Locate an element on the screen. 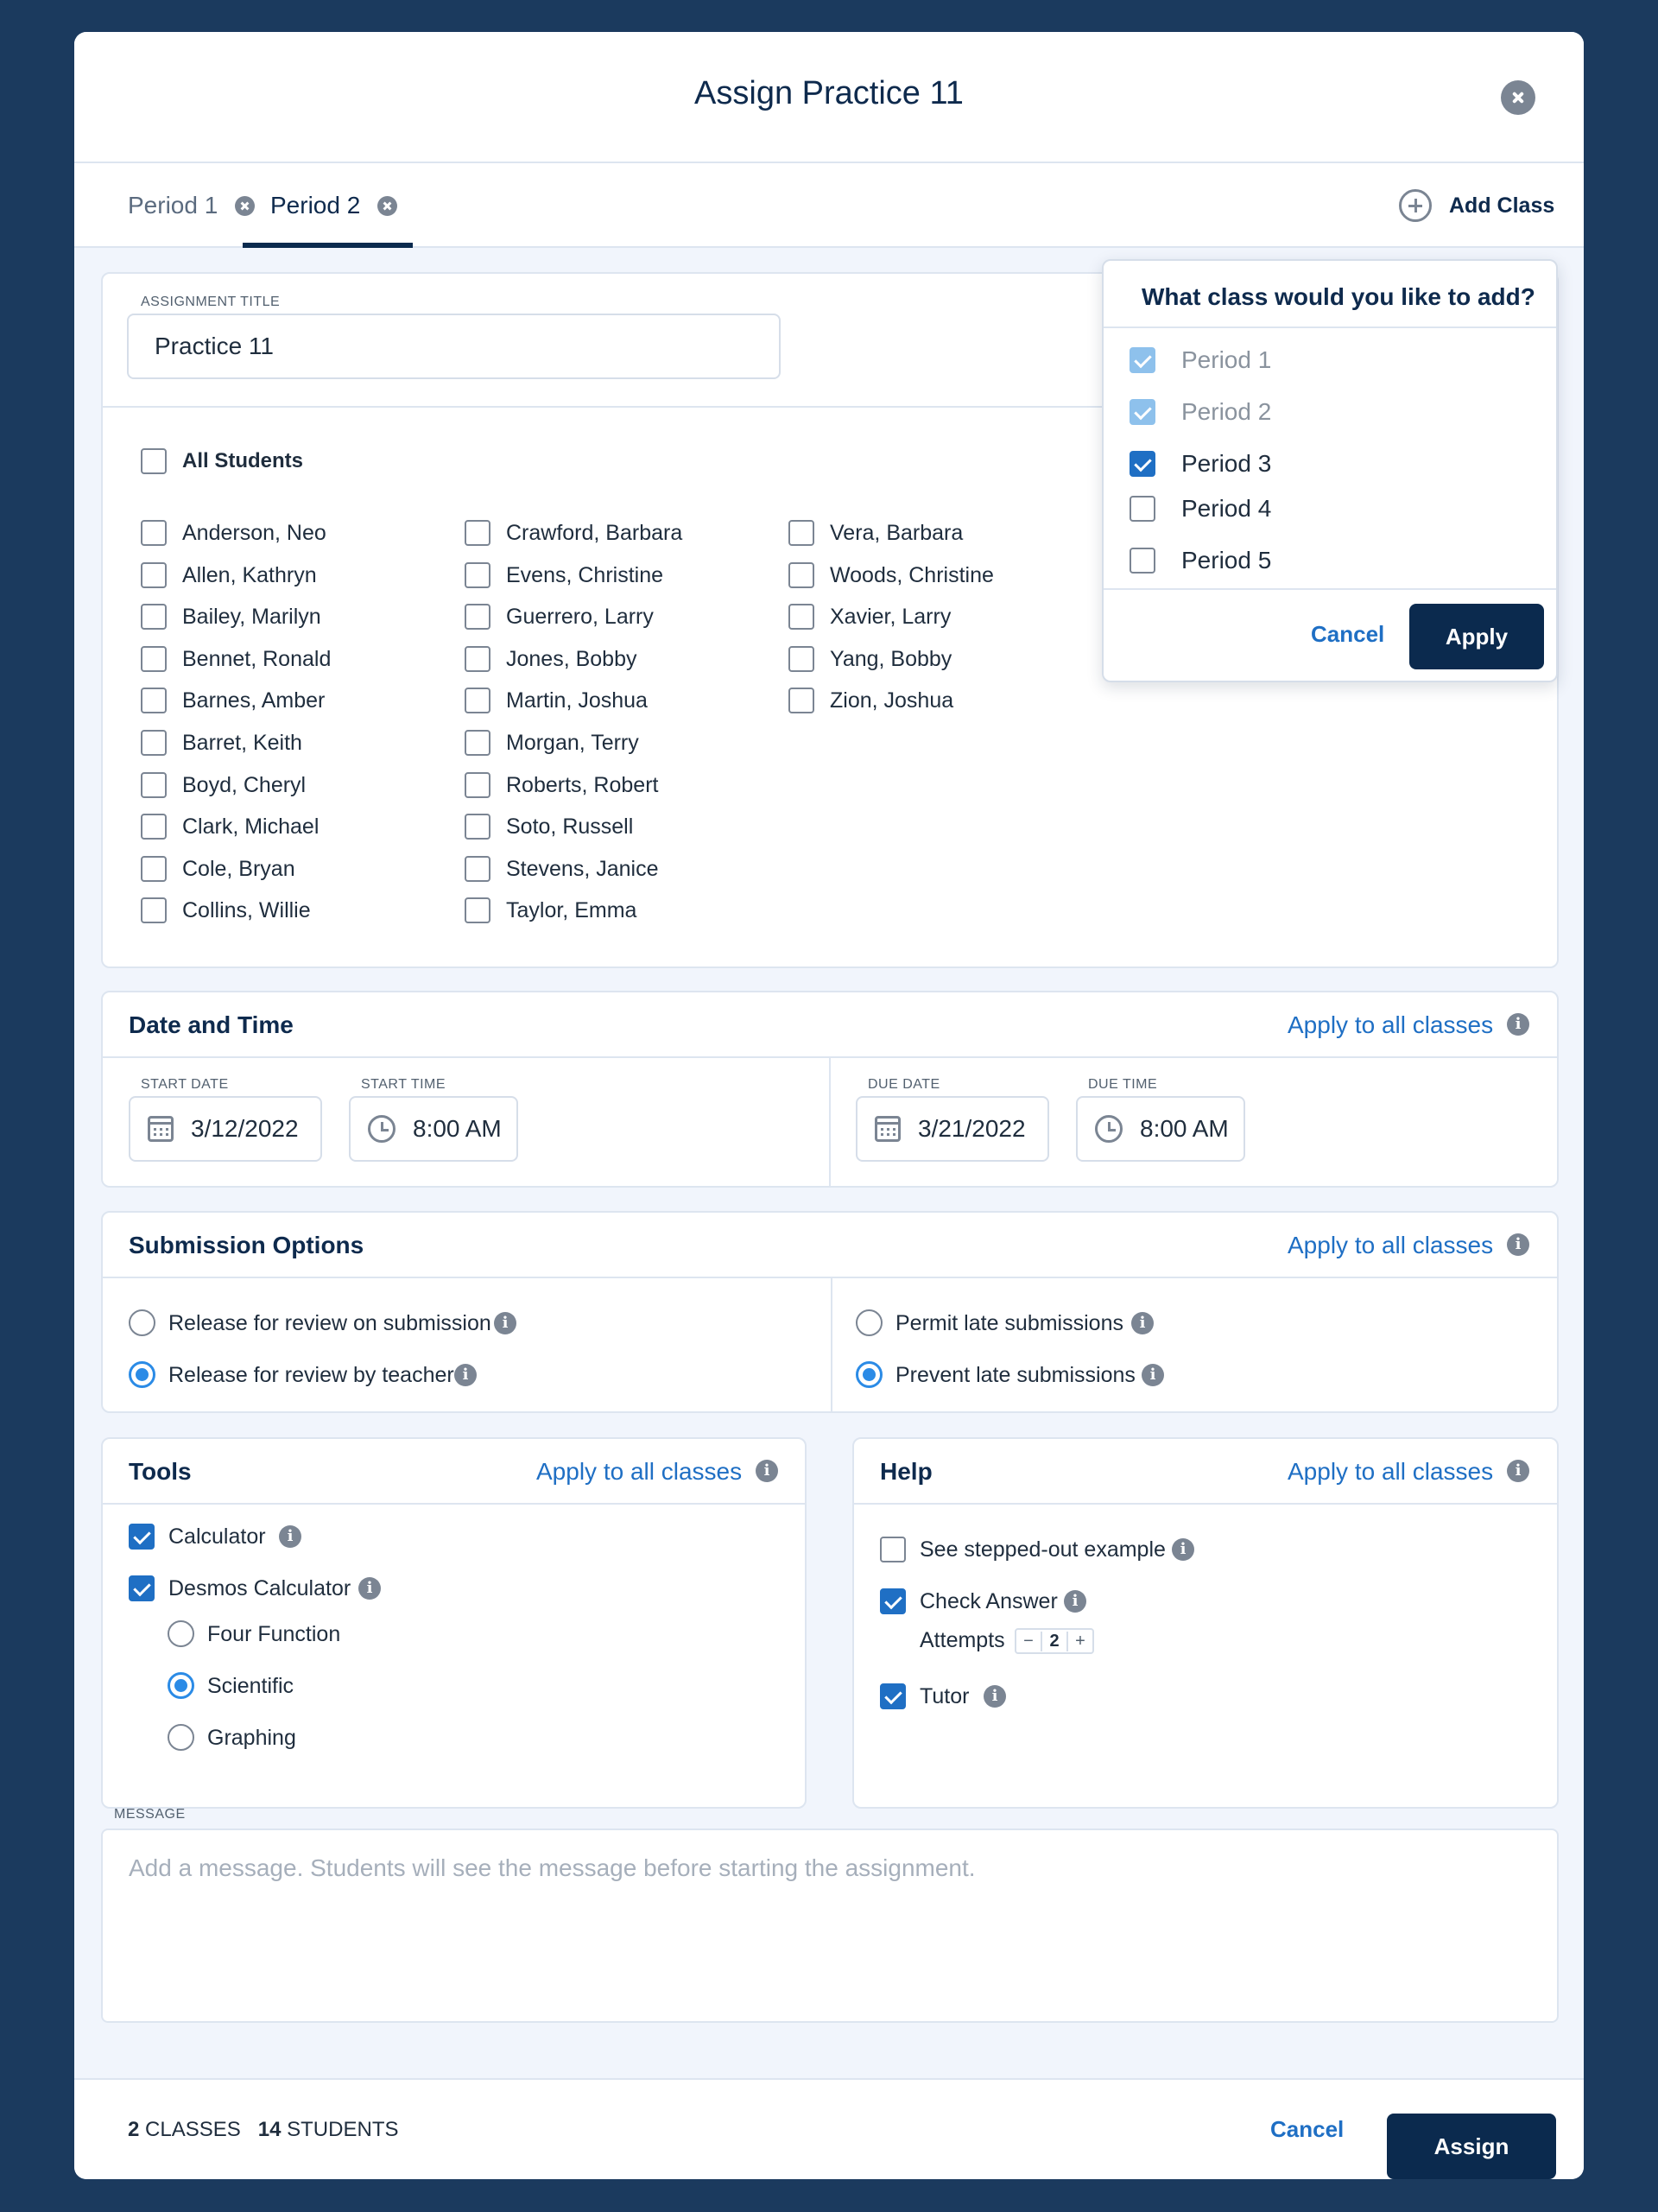 This screenshot has width=1658, height=2212. attempts-value: 2 is located at coordinates (1055, 1641).